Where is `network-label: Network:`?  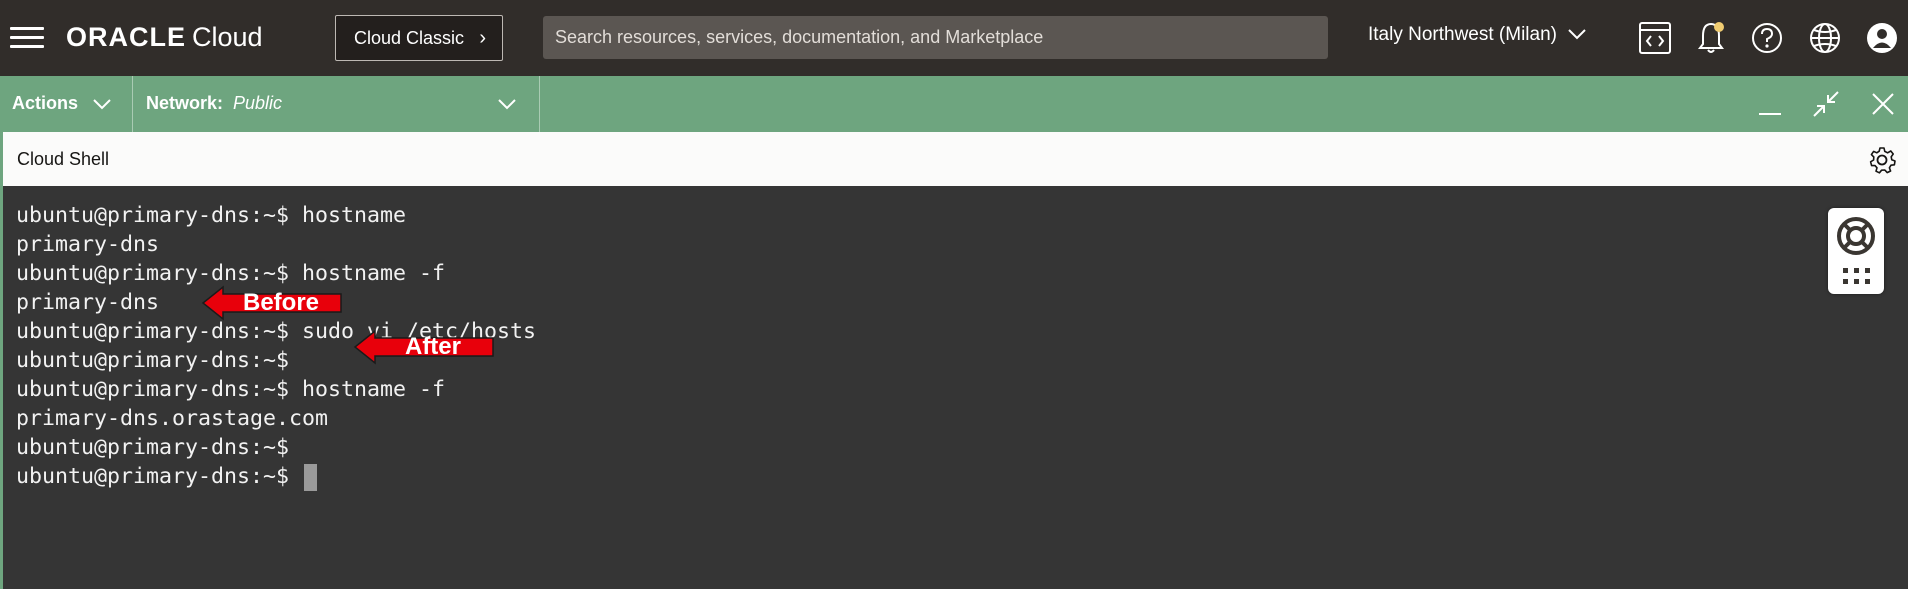
network-label: Network: is located at coordinates (185, 103).